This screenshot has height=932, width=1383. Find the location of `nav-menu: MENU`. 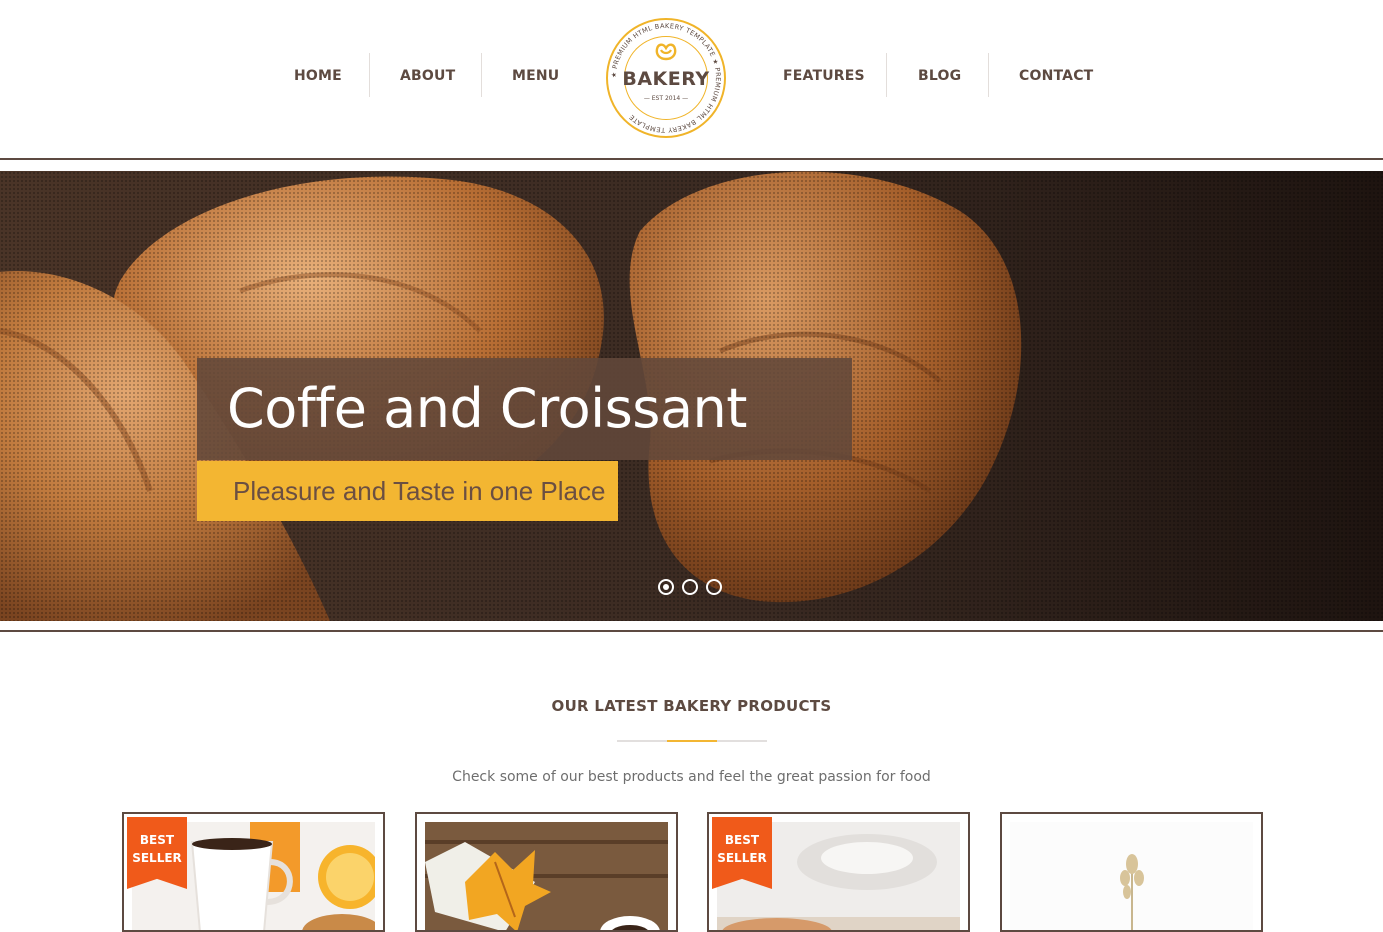

nav-menu: MENU is located at coordinates (535, 76).